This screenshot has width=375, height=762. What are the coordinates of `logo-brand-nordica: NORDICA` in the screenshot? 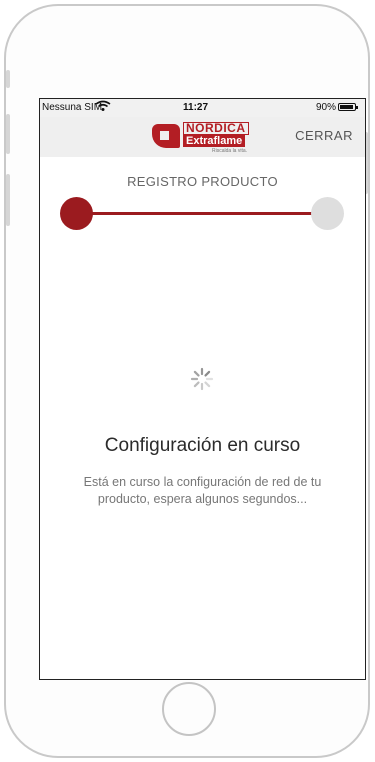 It's located at (216, 128).